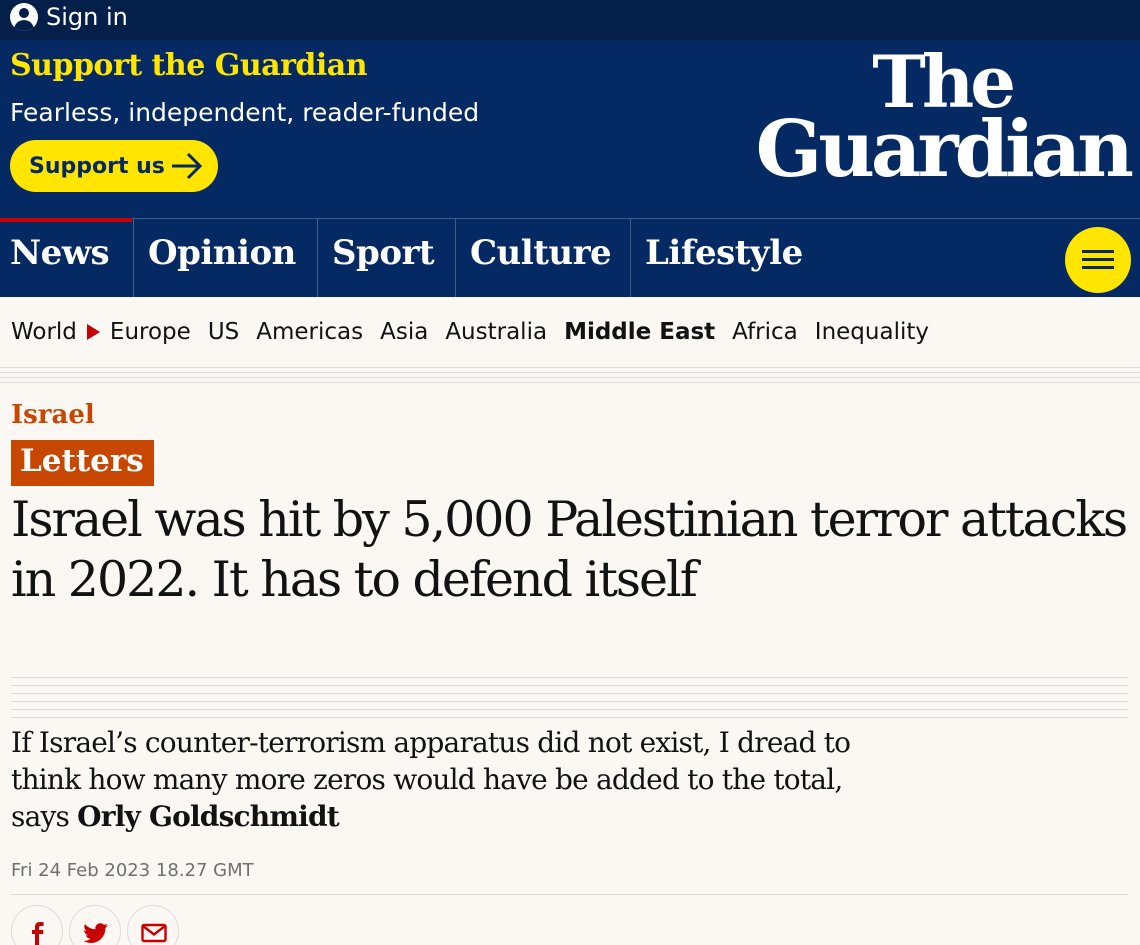  Describe the element at coordinates (570, 20) in the screenshot. I see `top-bar: Sign in` at that location.